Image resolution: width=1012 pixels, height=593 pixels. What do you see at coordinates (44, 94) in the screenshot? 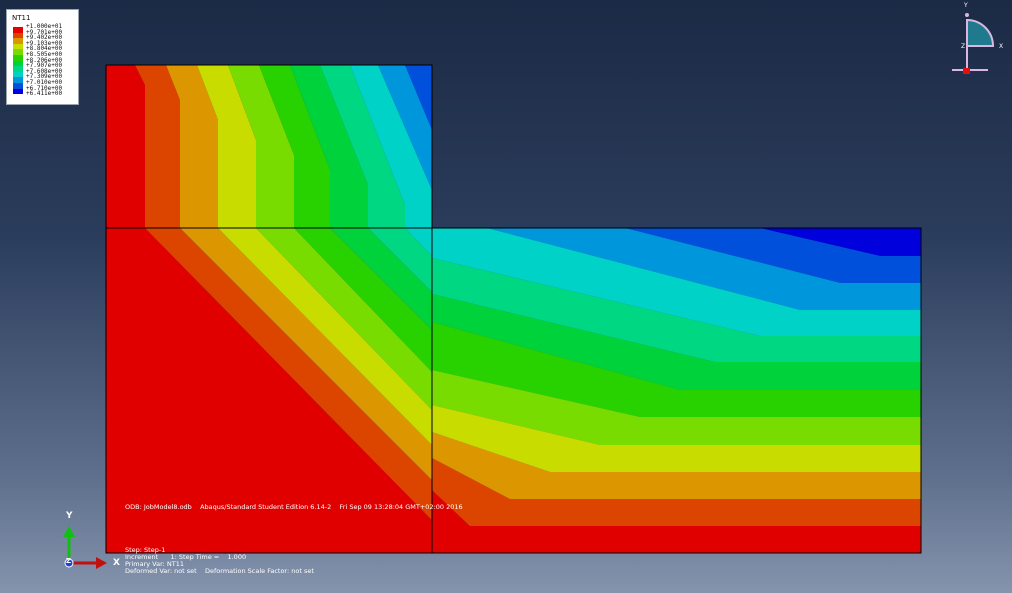
I see `legend-value: +6.411e+00` at bounding box center [44, 94].